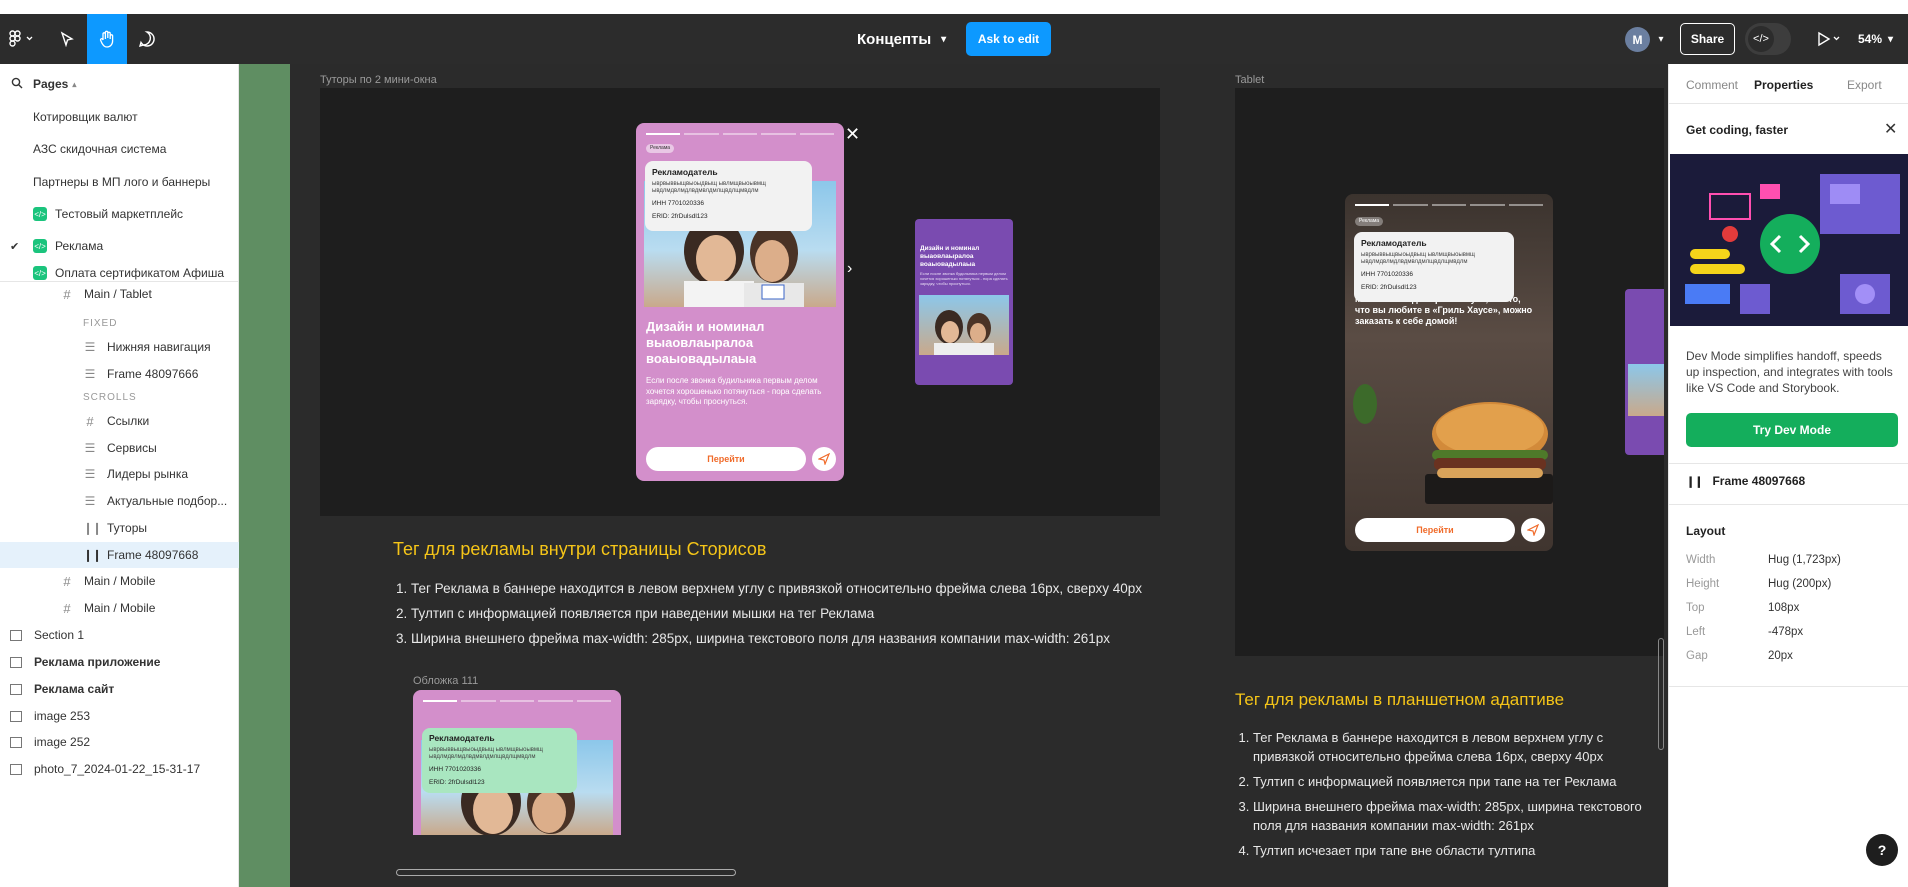 The width and height of the screenshot is (1908, 887). What do you see at coordinates (1804, 560) in the screenshot?
I see `prop-value: Hug (1,723px)` at bounding box center [1804, 560].